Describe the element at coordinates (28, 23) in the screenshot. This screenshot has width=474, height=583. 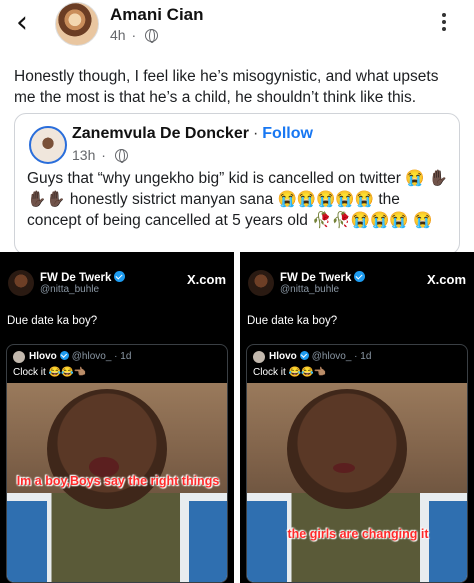
I see `chevron-left-icon: ‹` at that location.